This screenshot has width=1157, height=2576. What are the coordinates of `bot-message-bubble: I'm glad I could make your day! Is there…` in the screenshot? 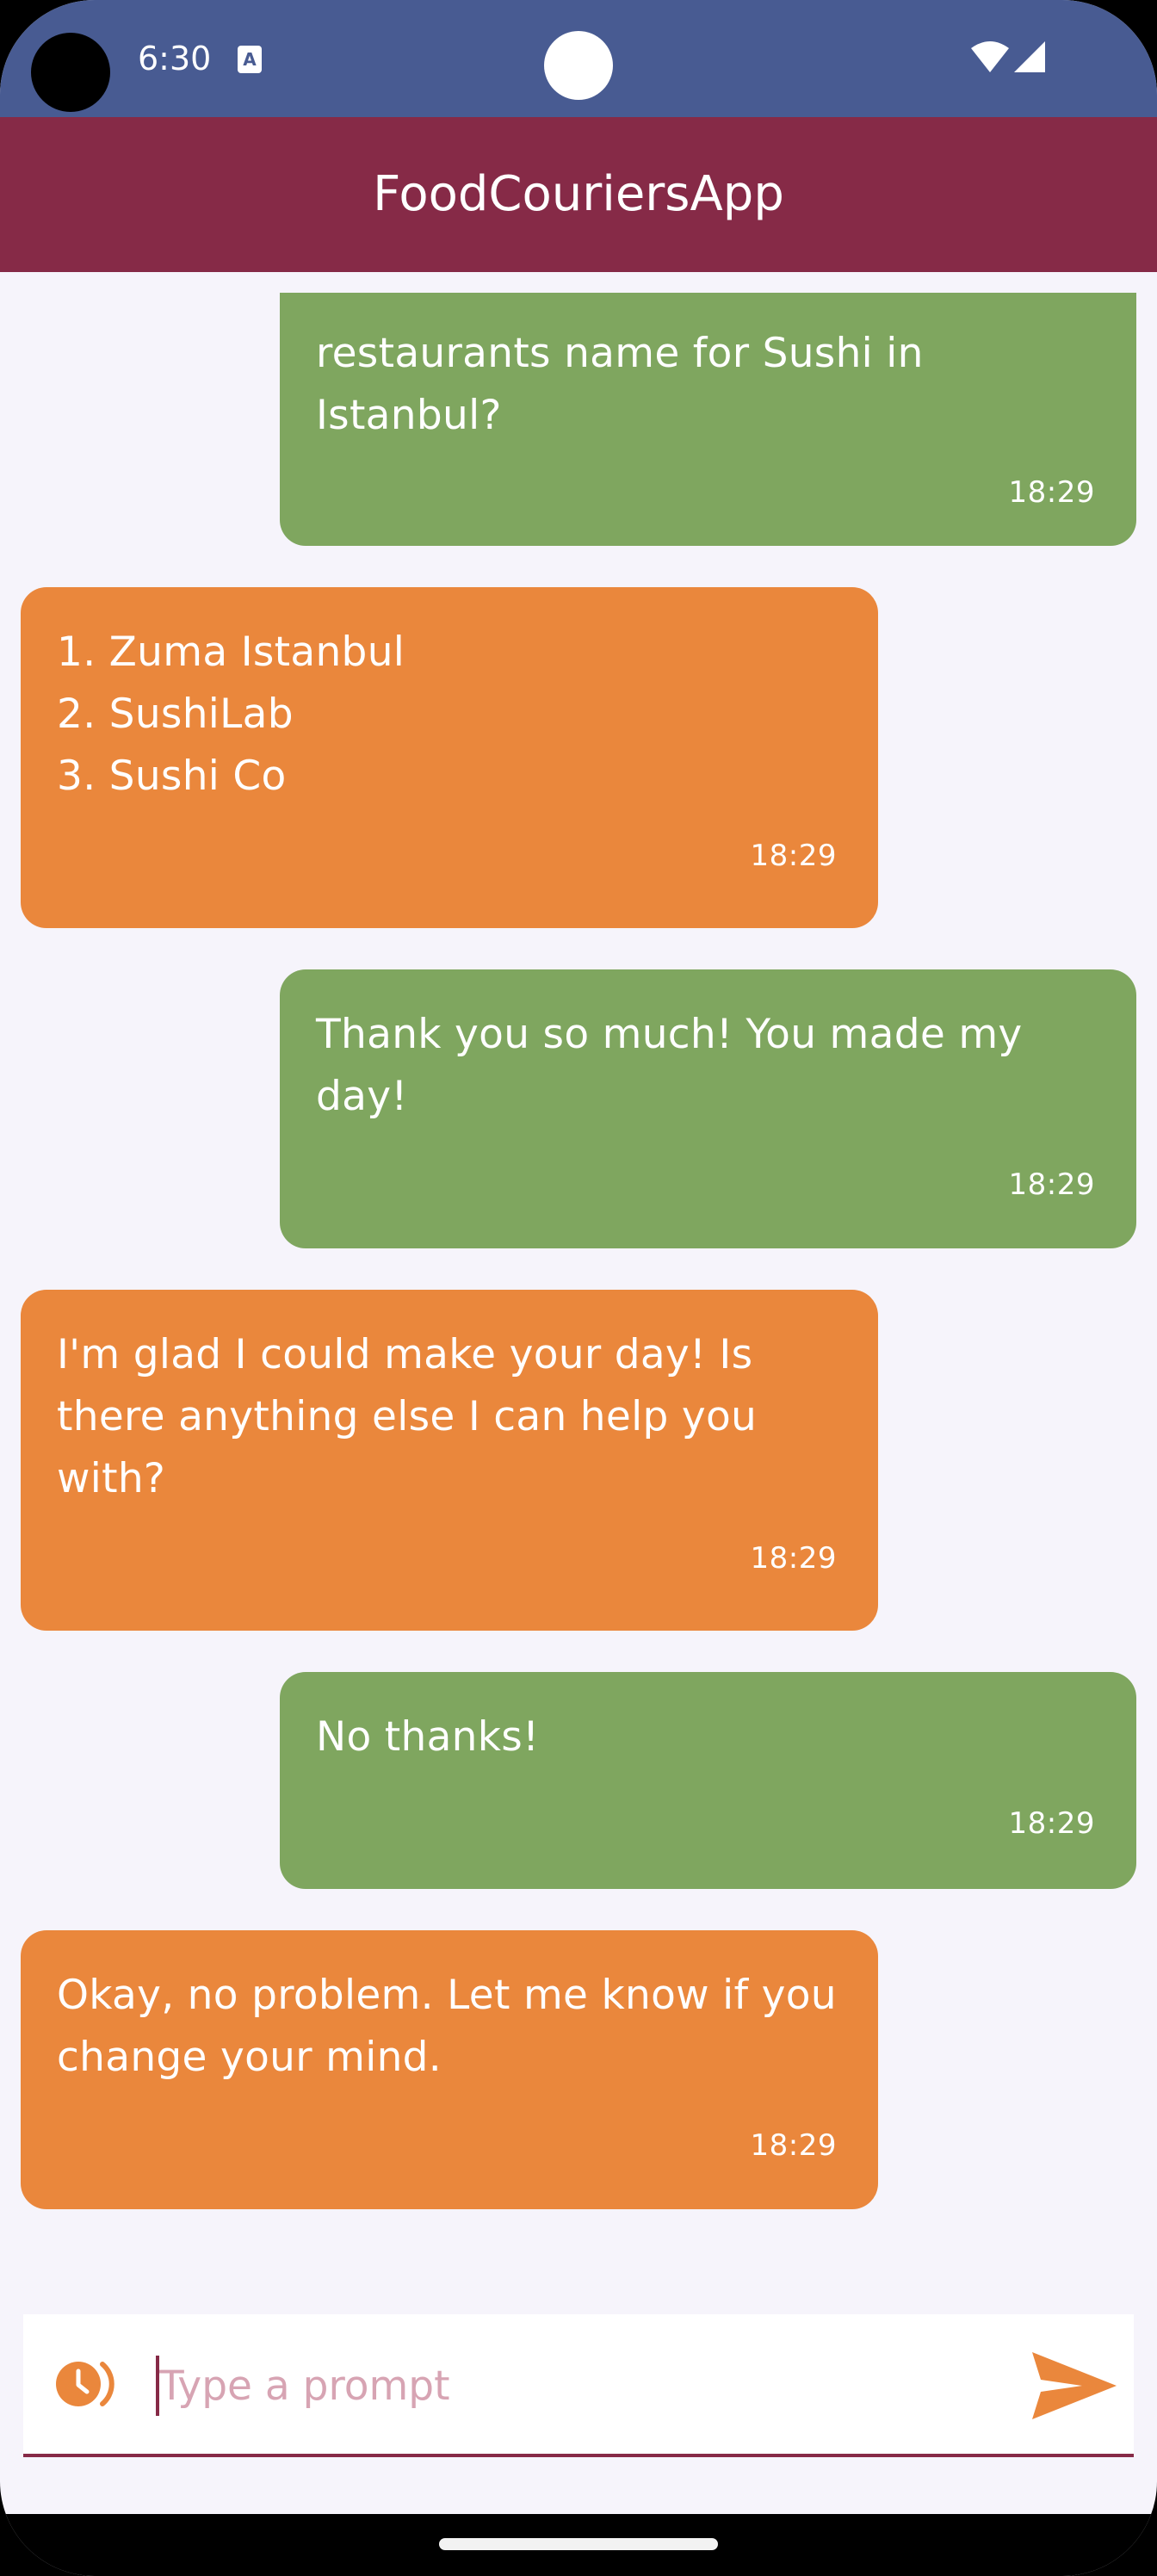 It's located at (450, 1460).